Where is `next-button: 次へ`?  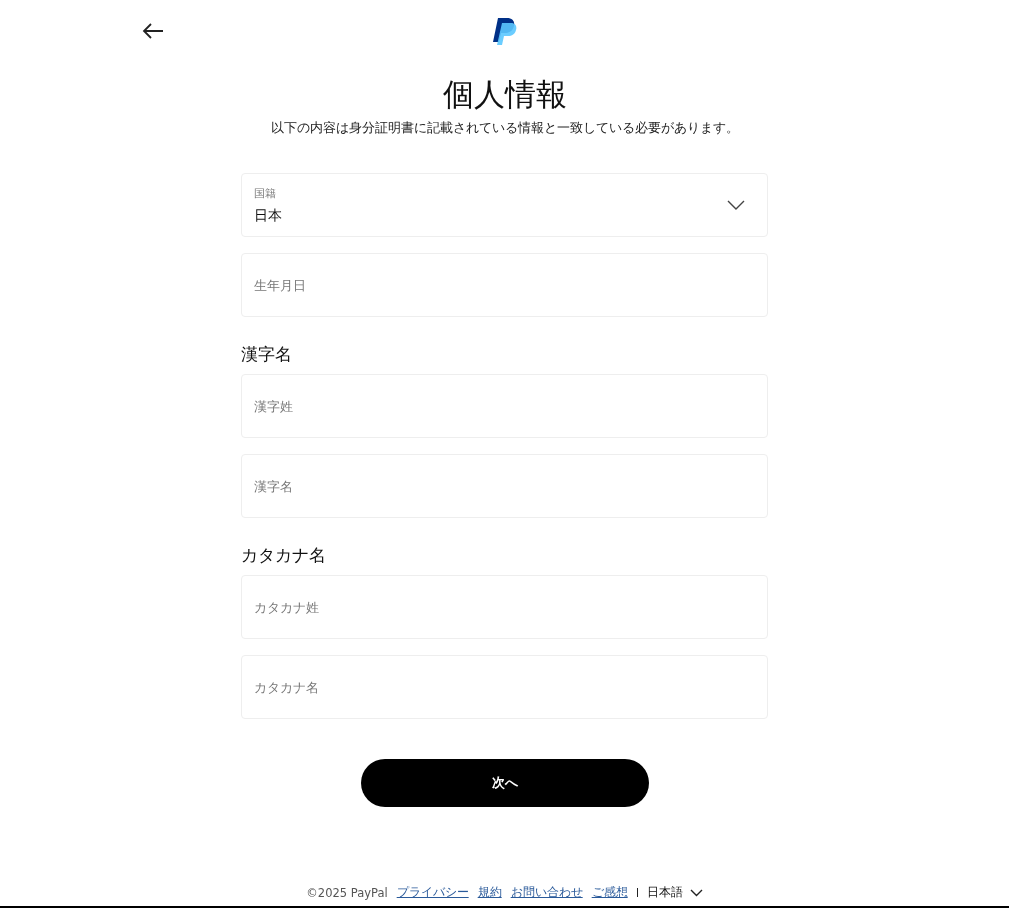
next-button: 次へ is located at coordinates (504, 783).